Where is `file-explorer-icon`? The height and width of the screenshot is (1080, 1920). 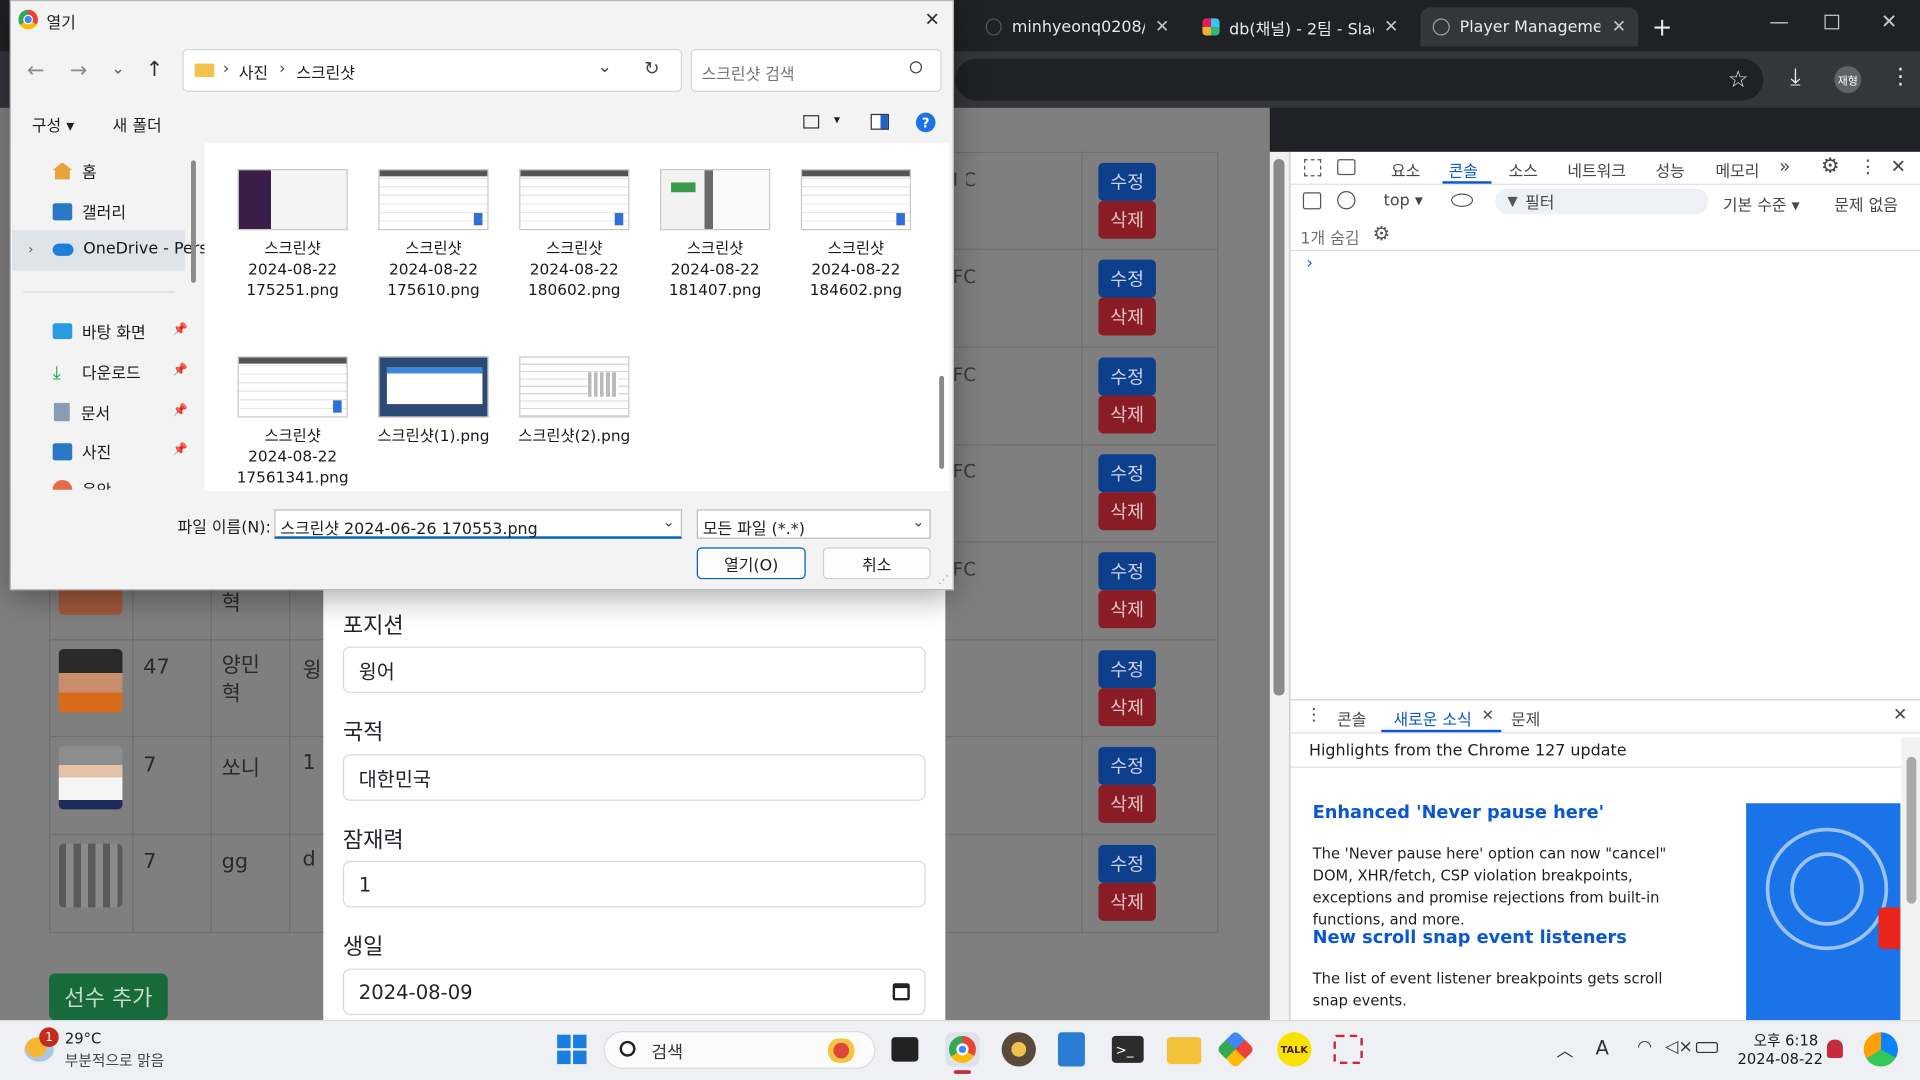 file-explorer-icon is located at coordinates (1184, 1051).